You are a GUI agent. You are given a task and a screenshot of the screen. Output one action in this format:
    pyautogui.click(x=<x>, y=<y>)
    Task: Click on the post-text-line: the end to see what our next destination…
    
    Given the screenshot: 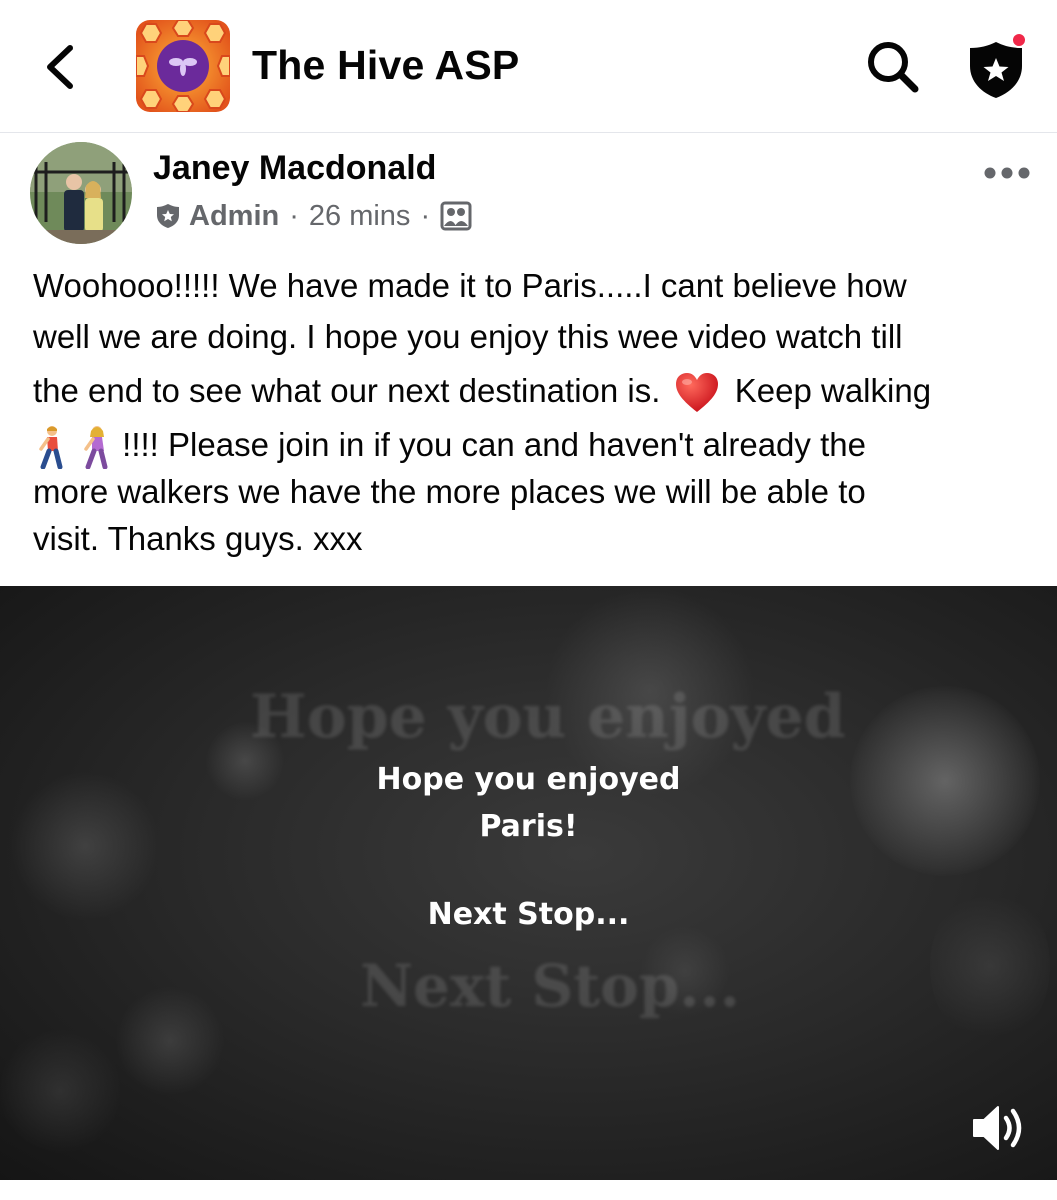 What is the action you would take?
    pyautogui.click(x=533, y=390)
    